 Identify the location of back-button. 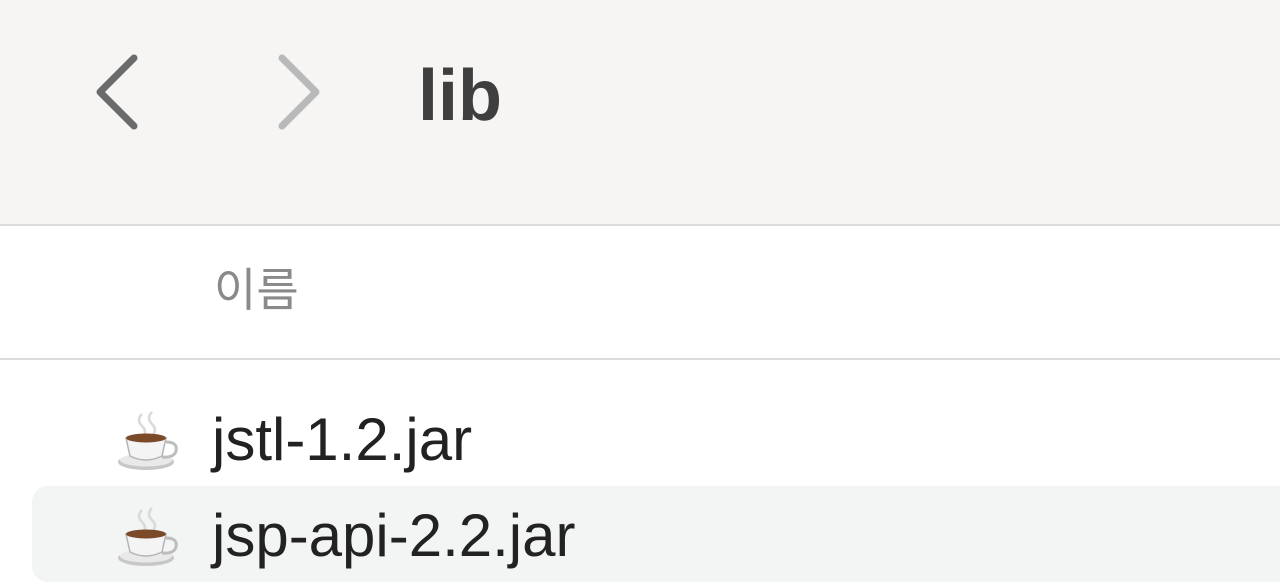
(118, 92).